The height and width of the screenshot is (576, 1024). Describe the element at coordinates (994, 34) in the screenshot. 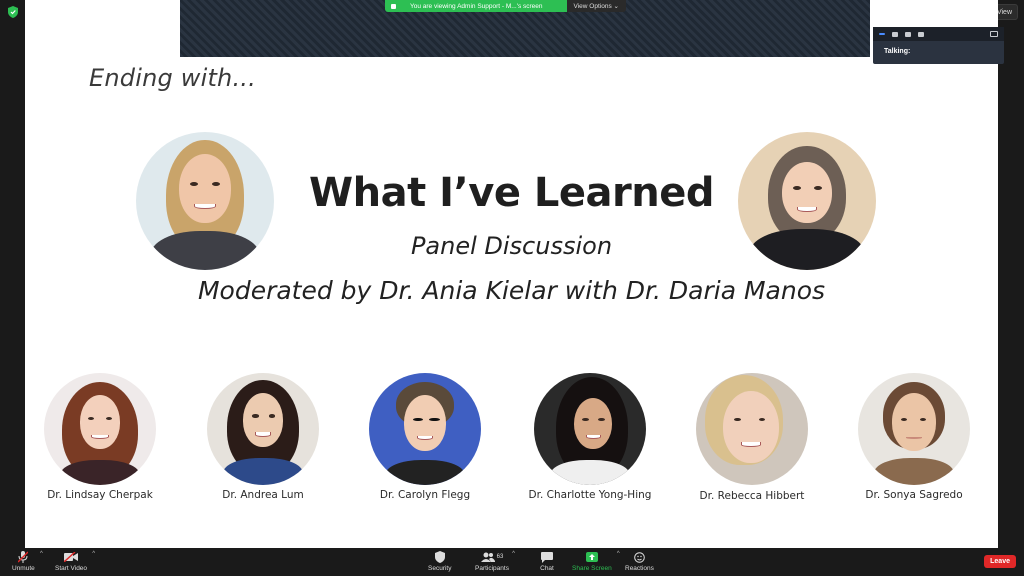

I see `expand-icon` at that location.